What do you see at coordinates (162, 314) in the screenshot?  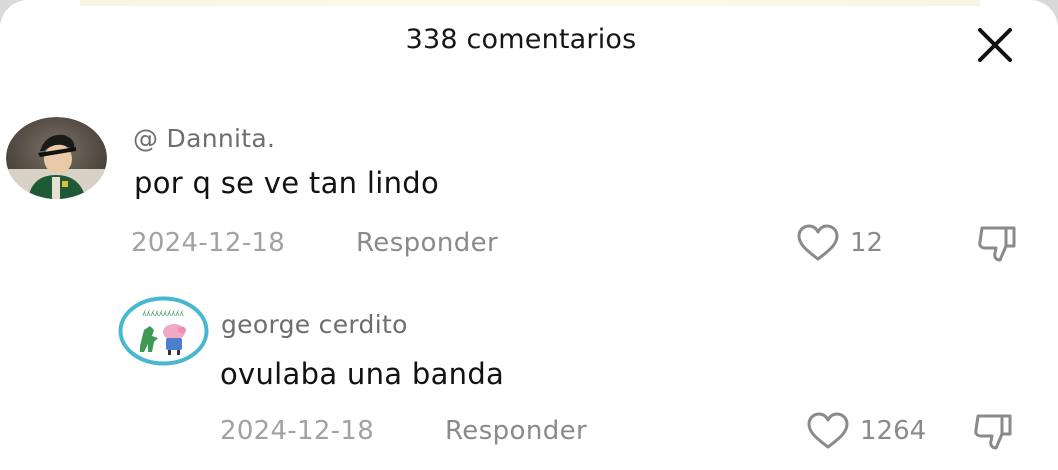 I see `svg-text: ʎʎʎʎʎʎʎʎʎʎ` at bounding box center [162, 314].